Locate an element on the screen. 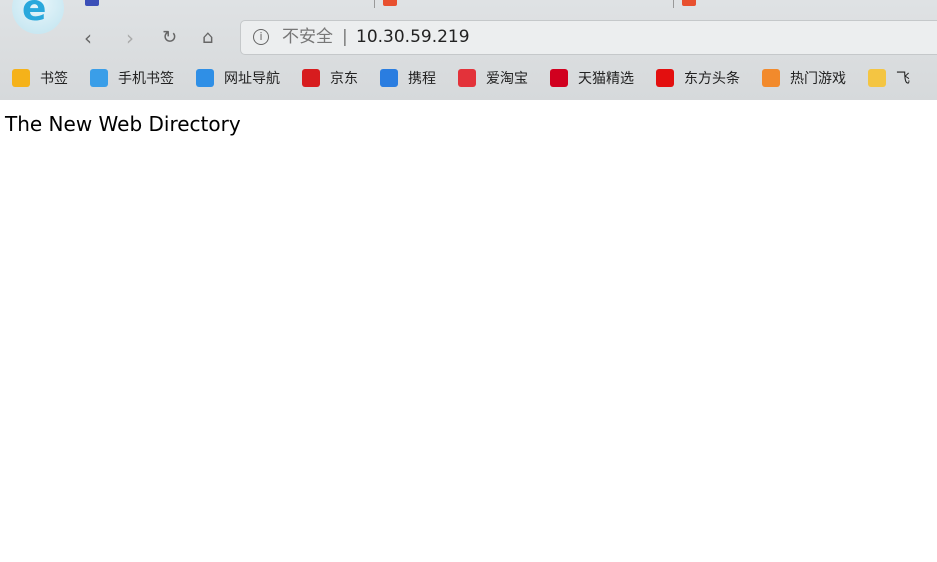 The image size is (937, 562). taobao-icon is located at coordinates (467, 78).